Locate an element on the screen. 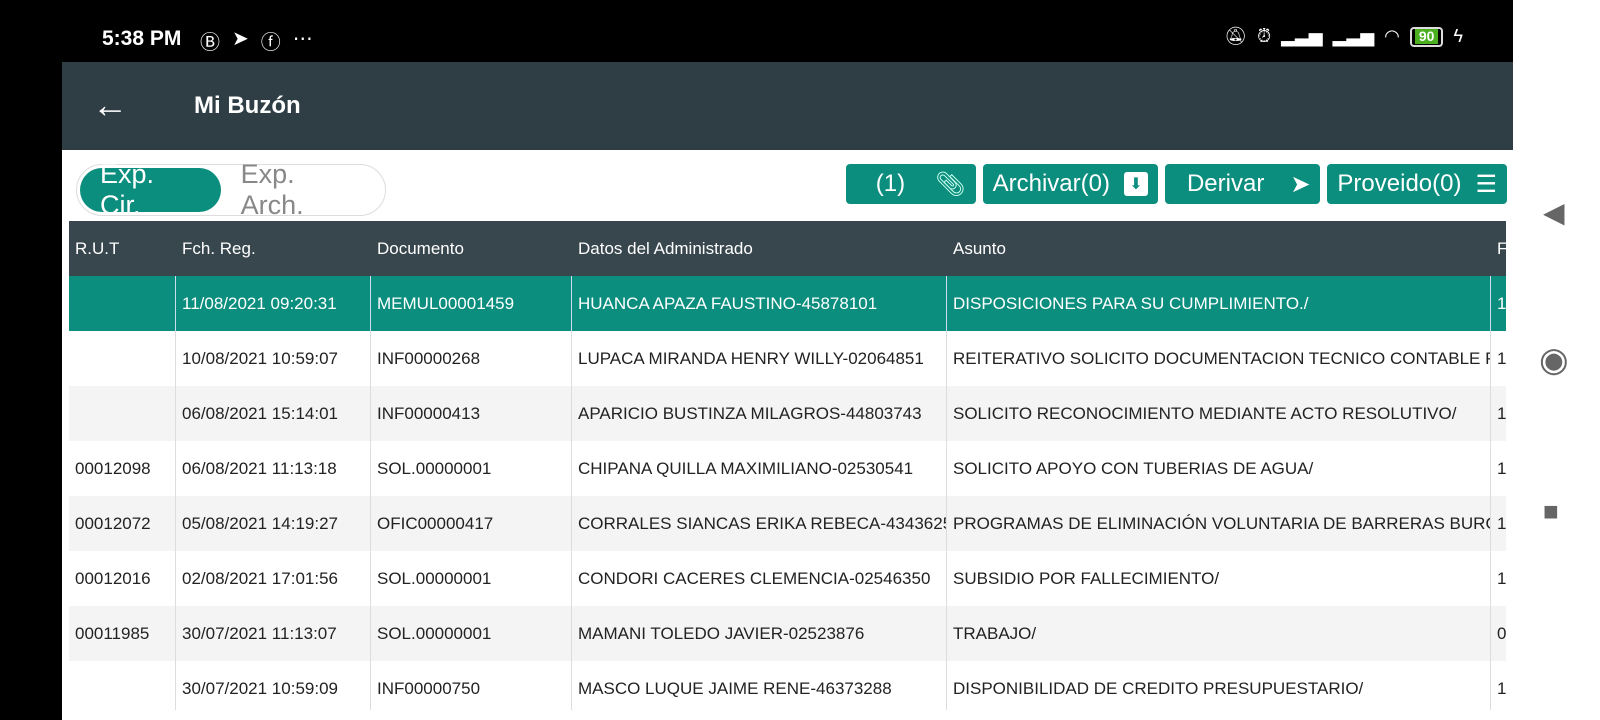 This screenshot has width=1600, height=720. nav-recents-icon: ■ is located at coordinates (1551, 511).